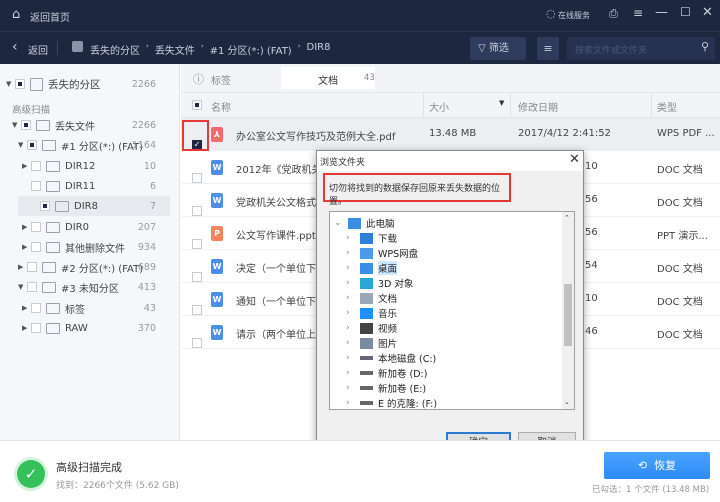 This screenshot has height=502, width=720. Describe the element at coordinates (319, 49) in the screenshot. I see `breadcrumb-item: DIR8` at that location.